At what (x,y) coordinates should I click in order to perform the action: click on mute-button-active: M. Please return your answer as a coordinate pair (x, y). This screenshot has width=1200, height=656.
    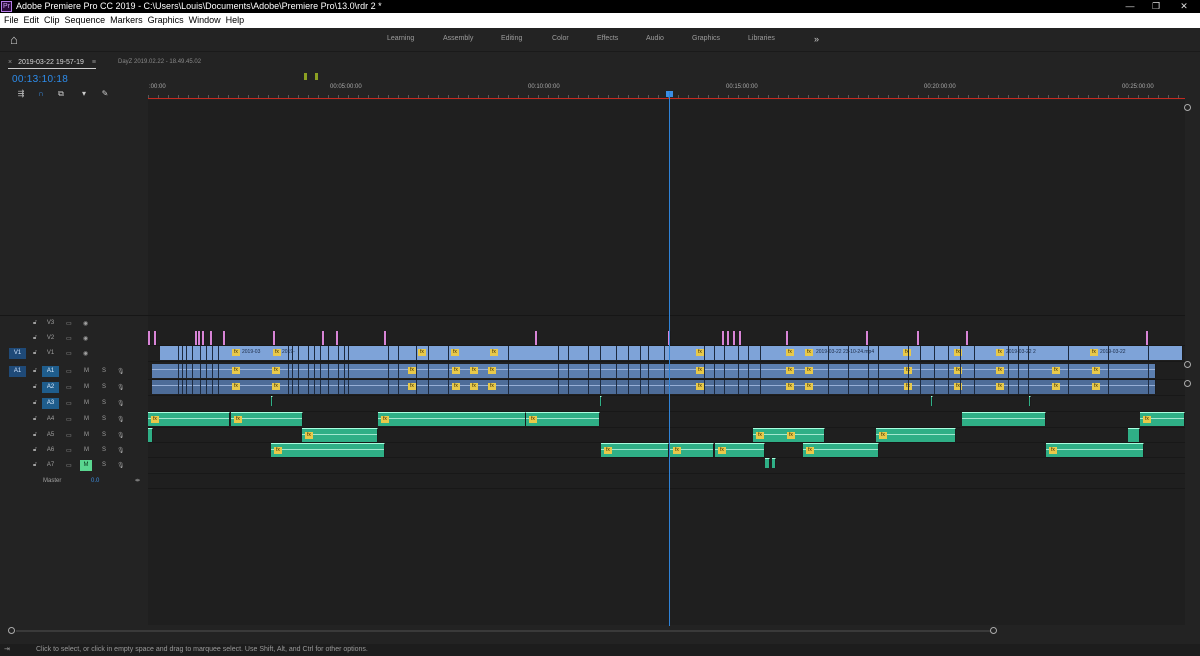
    Looking at the image, I should click on (86, 465).